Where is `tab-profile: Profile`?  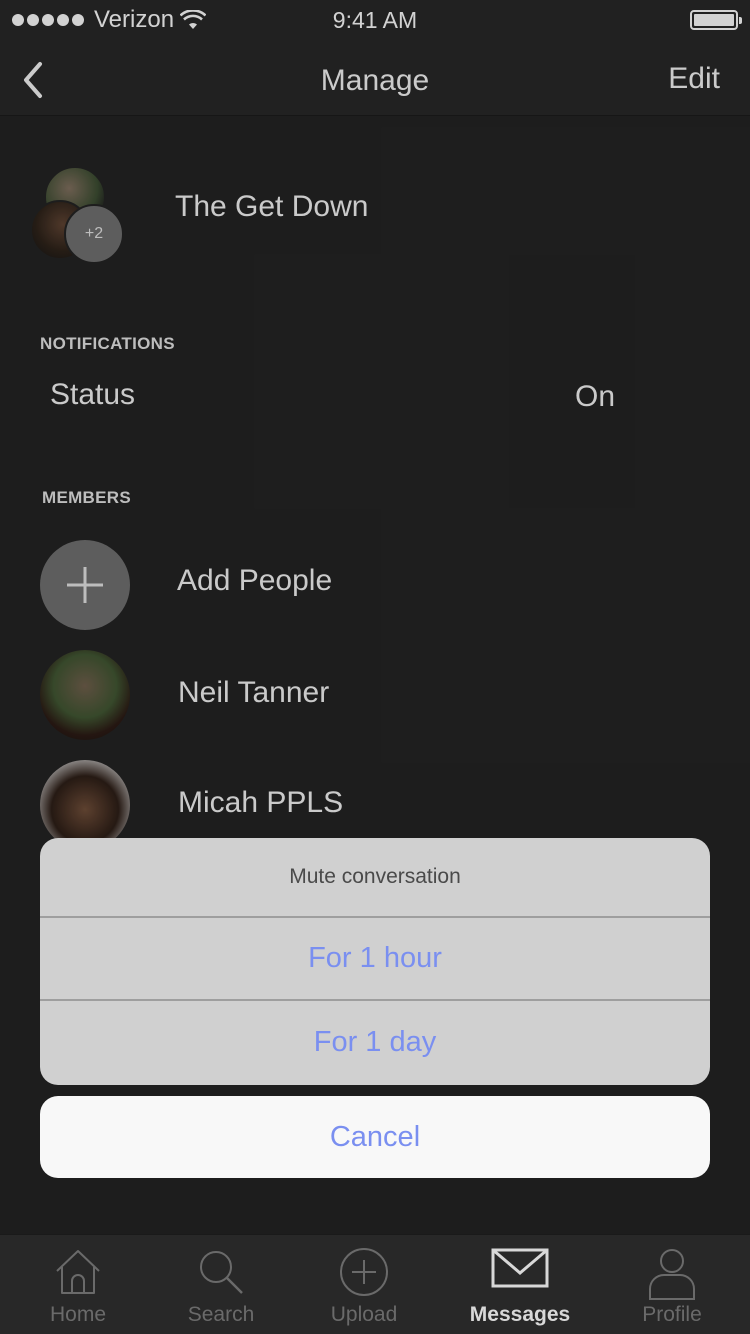
tab-profile: Profile is located at coordinates (672, 1284).